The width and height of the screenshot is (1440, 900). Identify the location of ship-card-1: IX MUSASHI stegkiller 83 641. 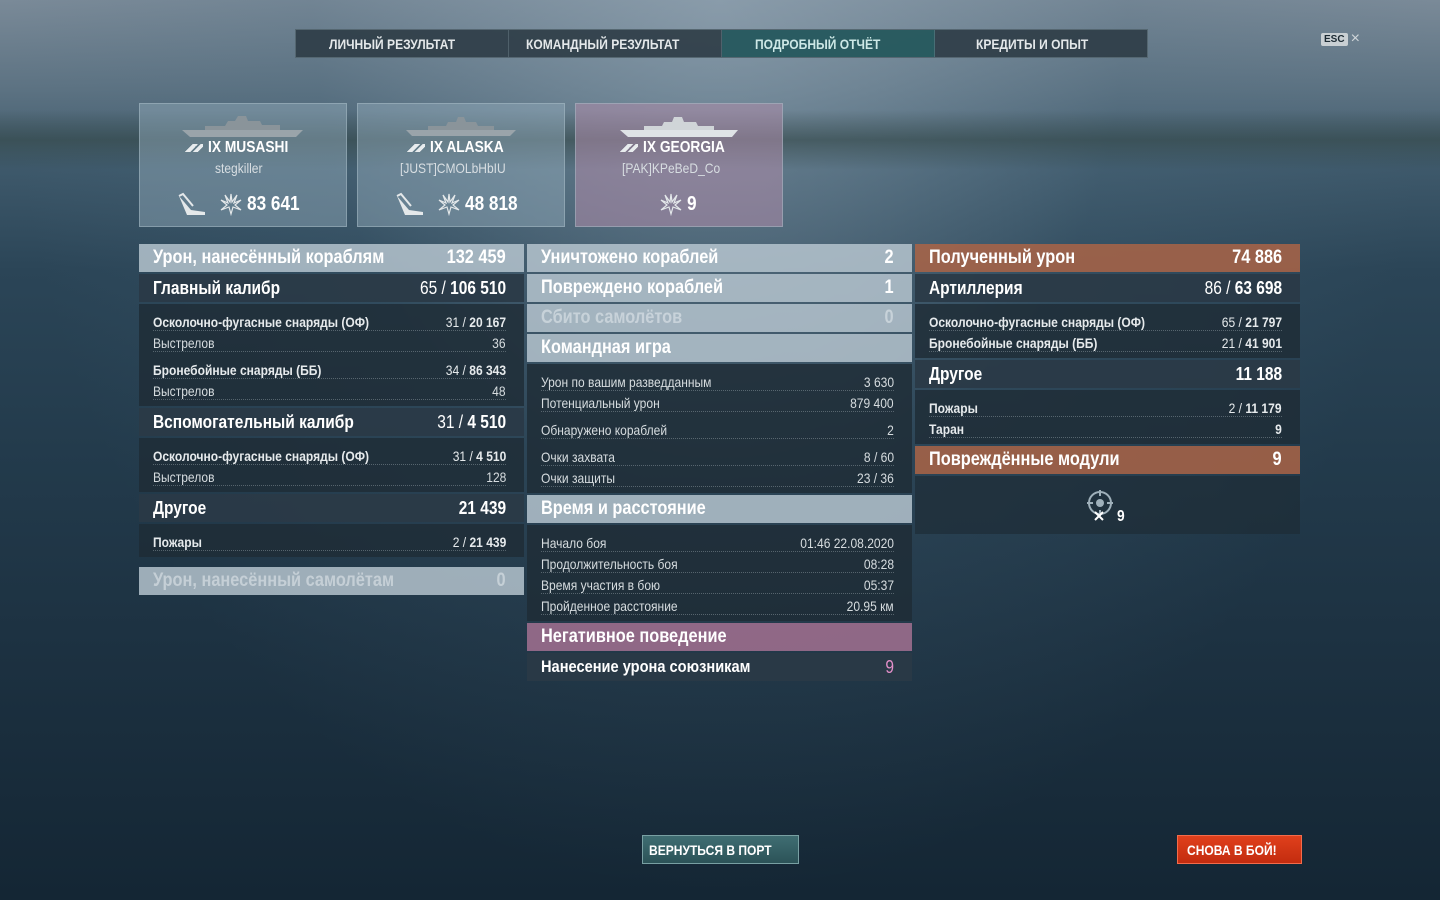
(243, 165).